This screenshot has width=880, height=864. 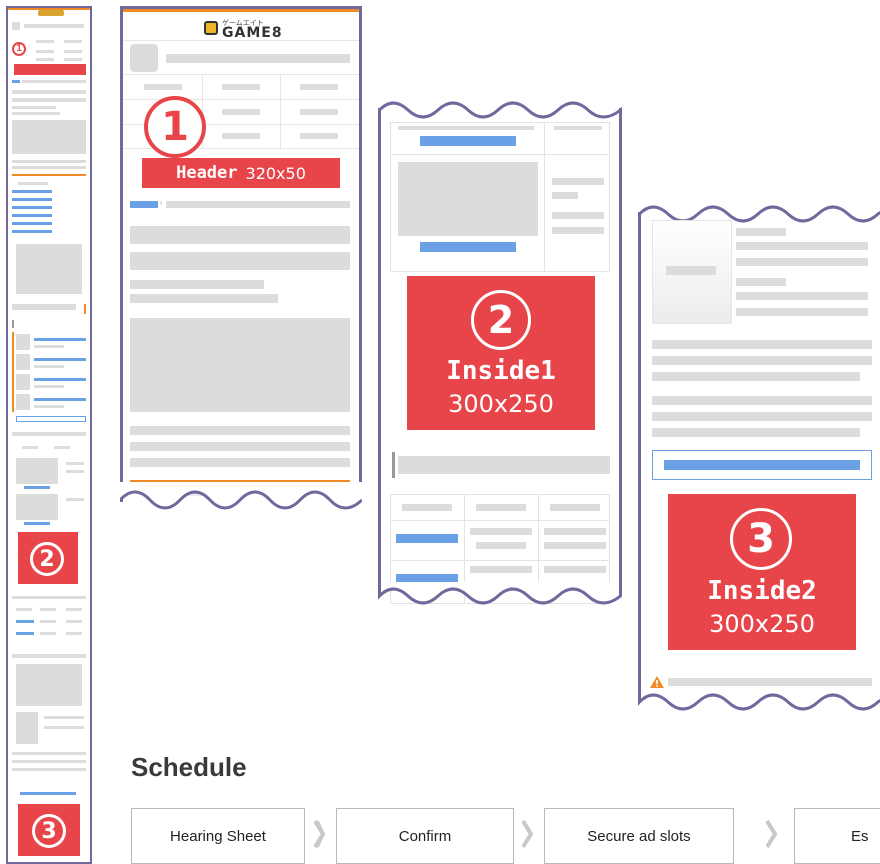 What do you see at coordinates (762, 624) in the screenshot?
I see `inside2-ad-size: 300x250` at bounding box center [762, 624].